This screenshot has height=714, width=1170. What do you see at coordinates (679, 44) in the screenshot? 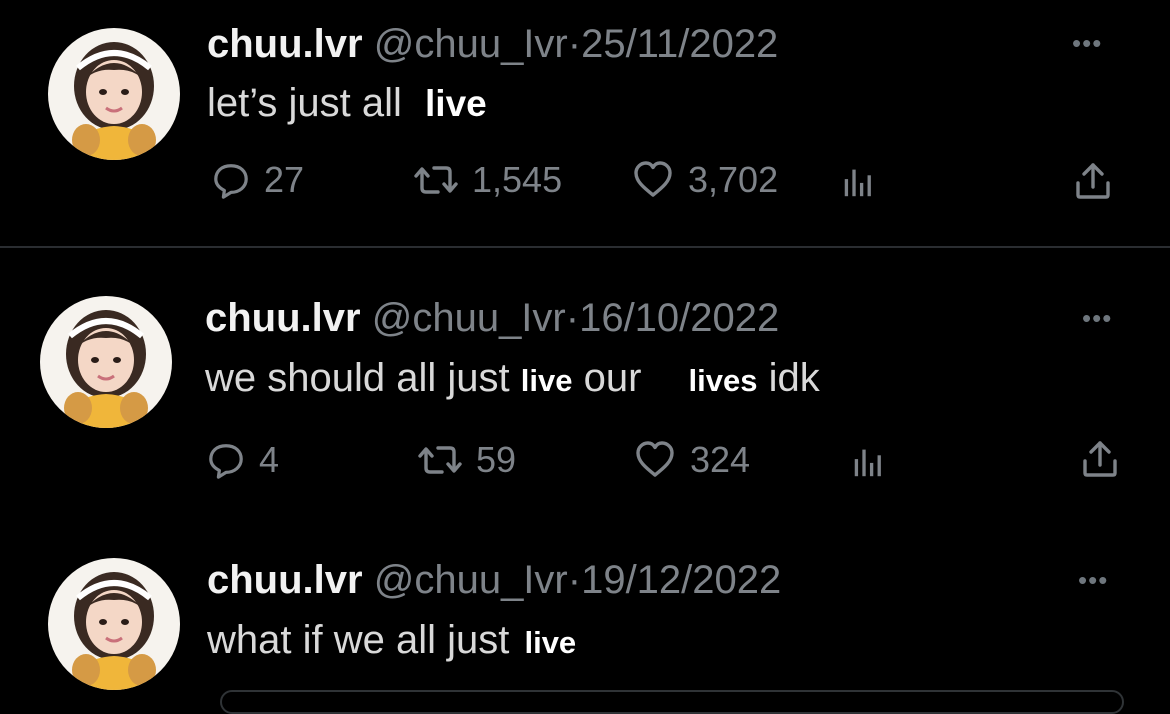
I see `tweet-date: 25/11/2022` at bounding box center [679, 44].